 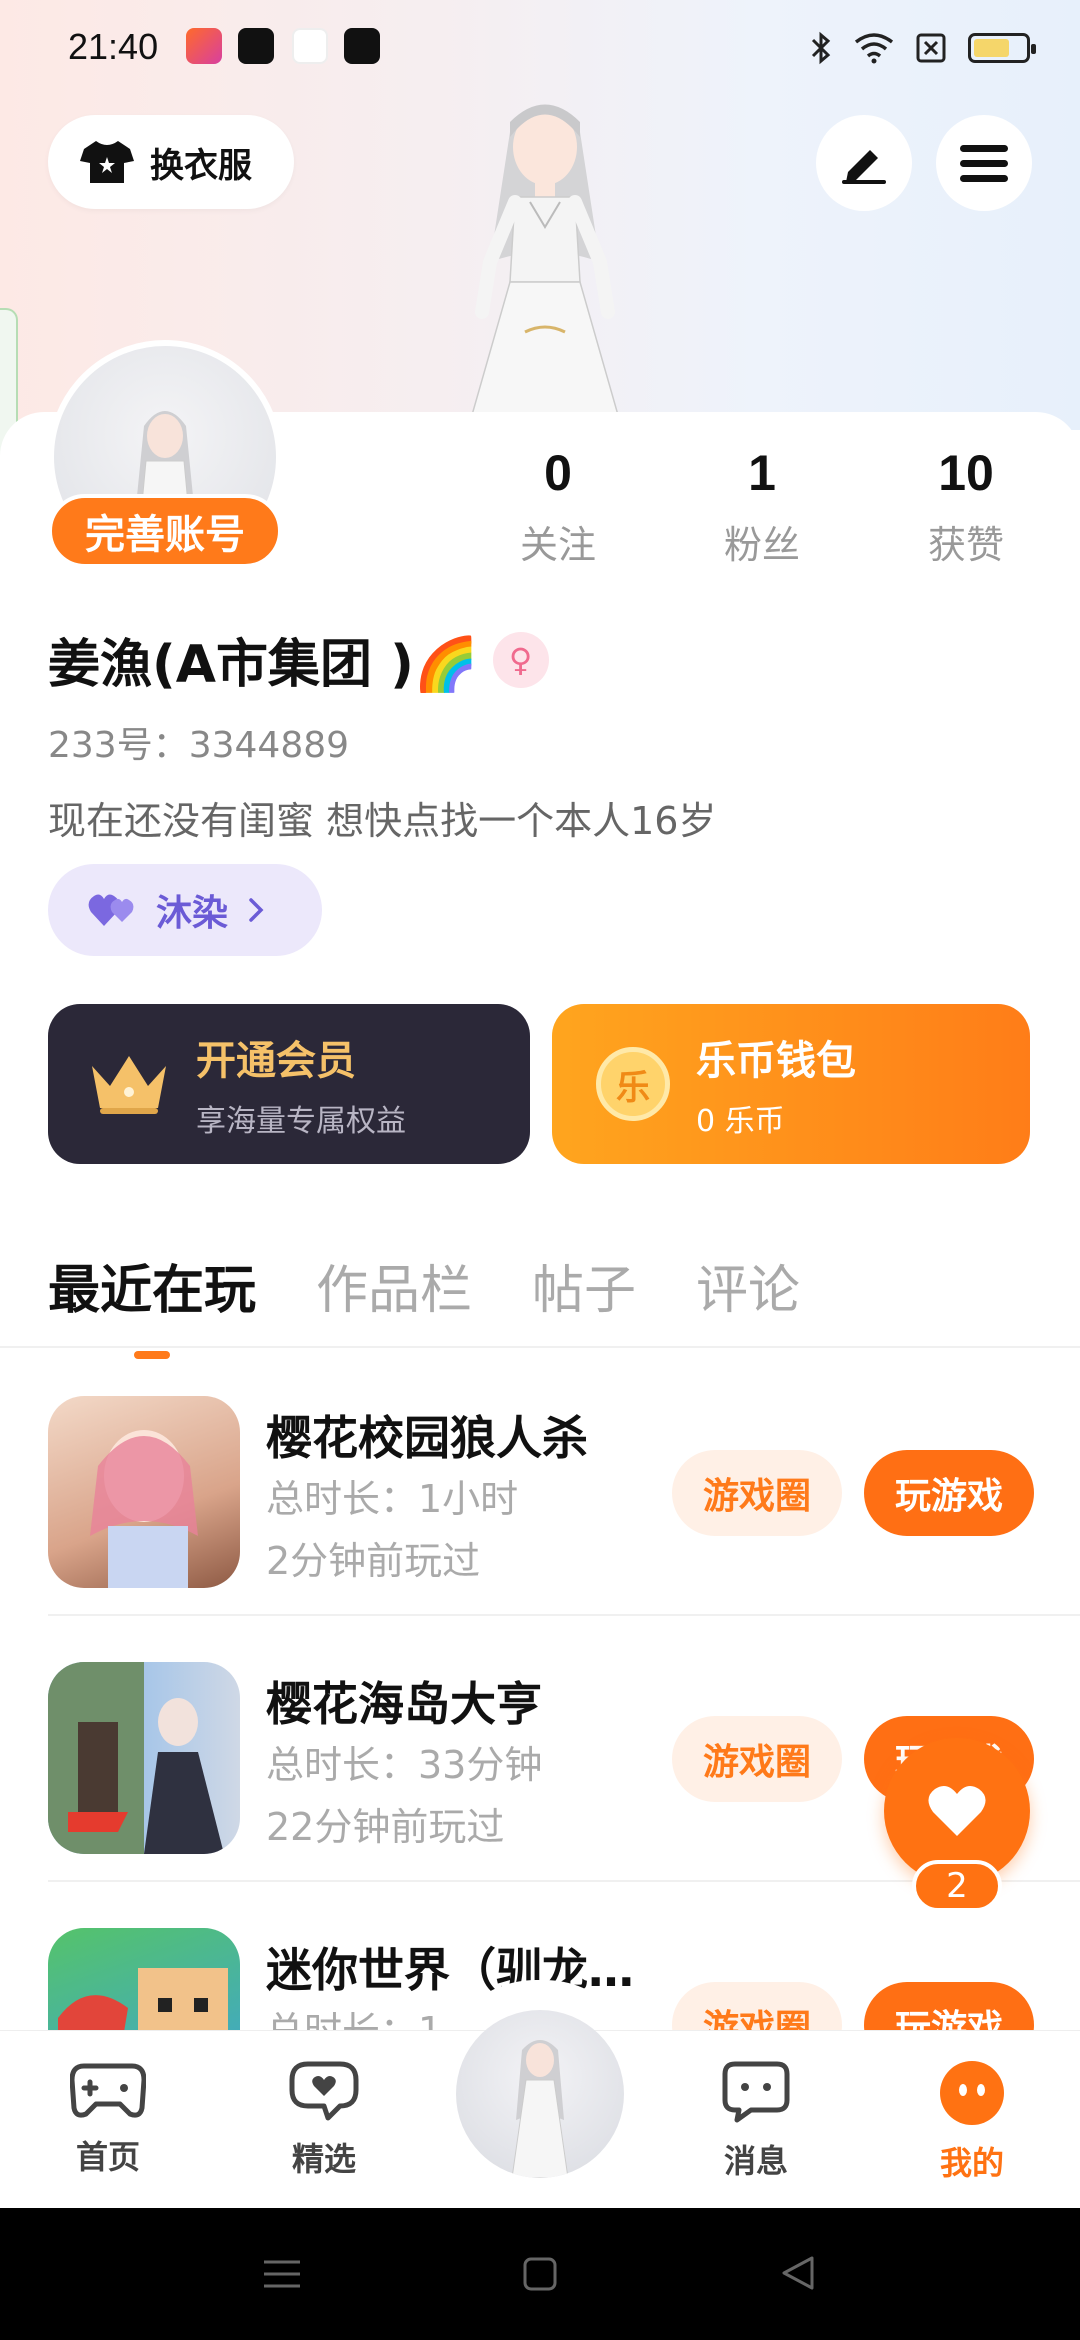 I want to click on complete-account-badge: 完善账号, so click(x=165, y=531).